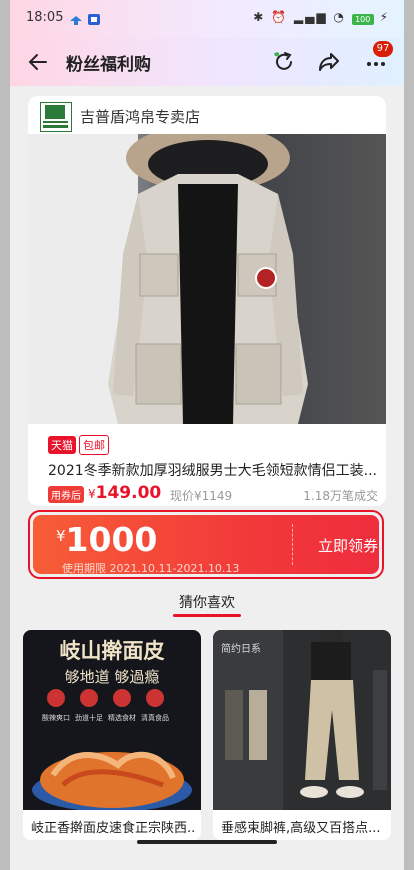 The image size is (414, 870). What do you see at coordinates (151, 568) in the screenshot?
I see `coupon-validity: 使用期限 2021.10.11-2021.10.13` at bounding box center [151, 568].